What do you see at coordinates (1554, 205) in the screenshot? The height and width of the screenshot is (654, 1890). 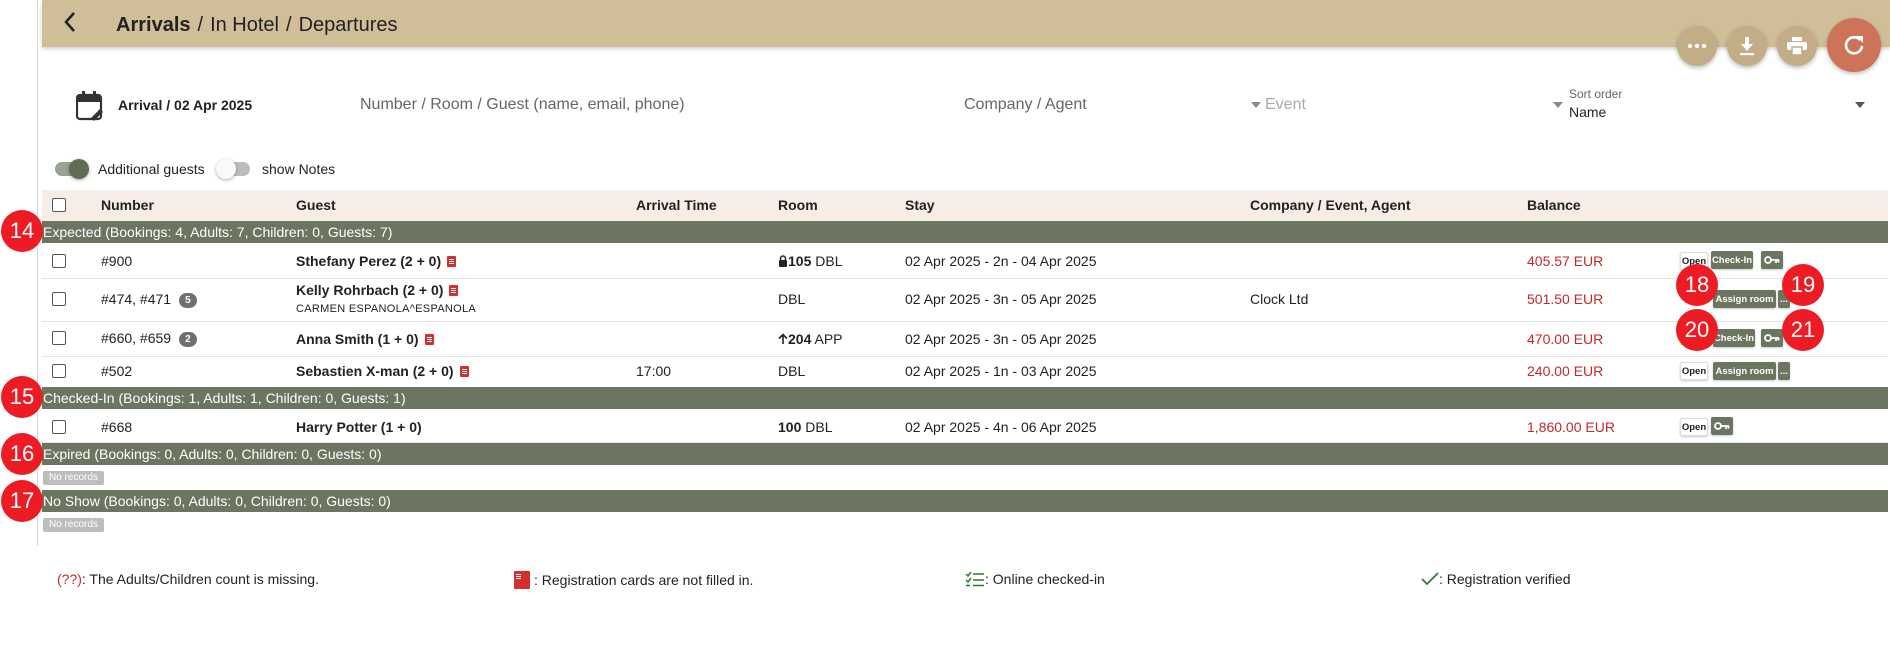 I see `col-balance: Balance` at bounding box center [1554, 205].